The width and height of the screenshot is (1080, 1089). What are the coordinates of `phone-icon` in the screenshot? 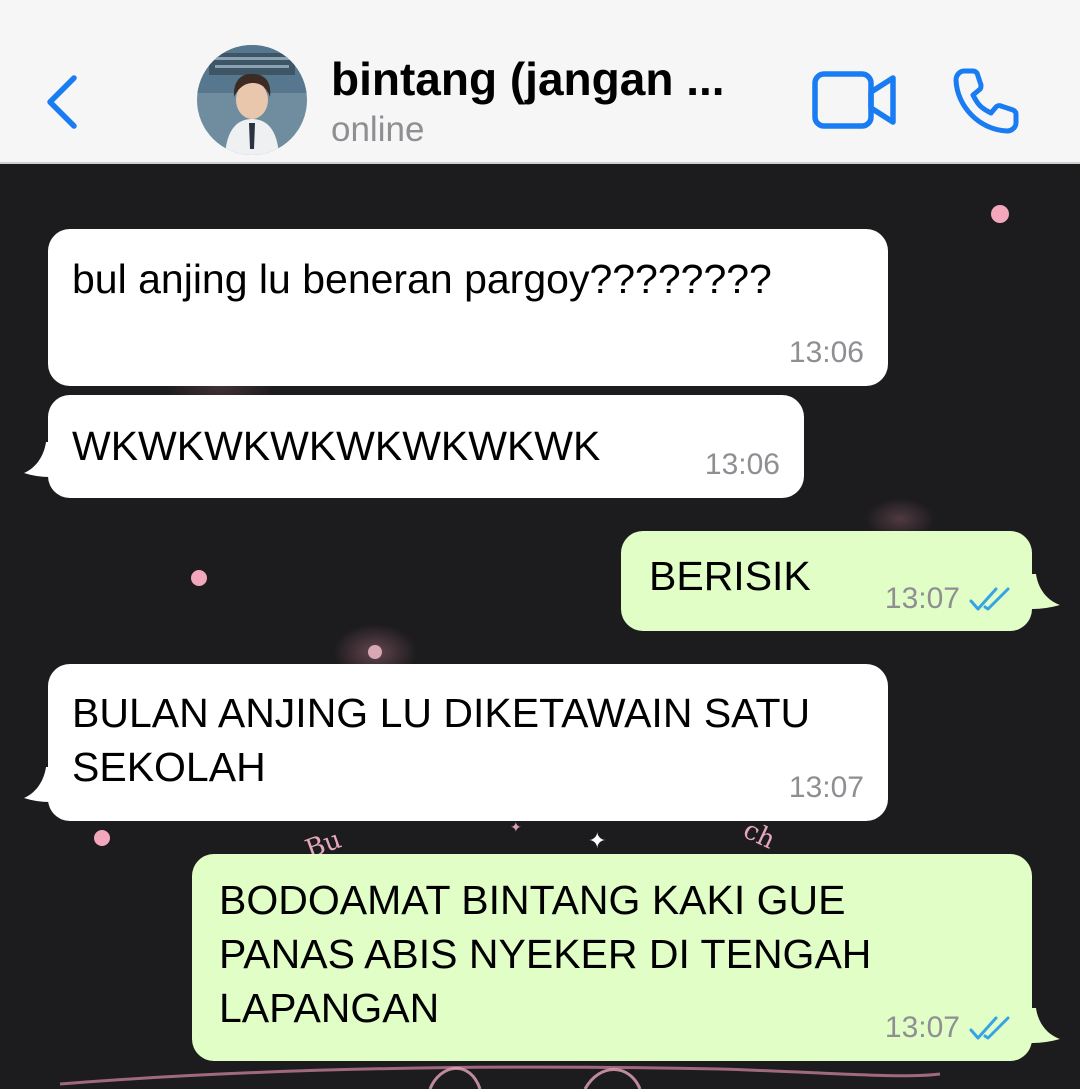 It's located at (986, 101).